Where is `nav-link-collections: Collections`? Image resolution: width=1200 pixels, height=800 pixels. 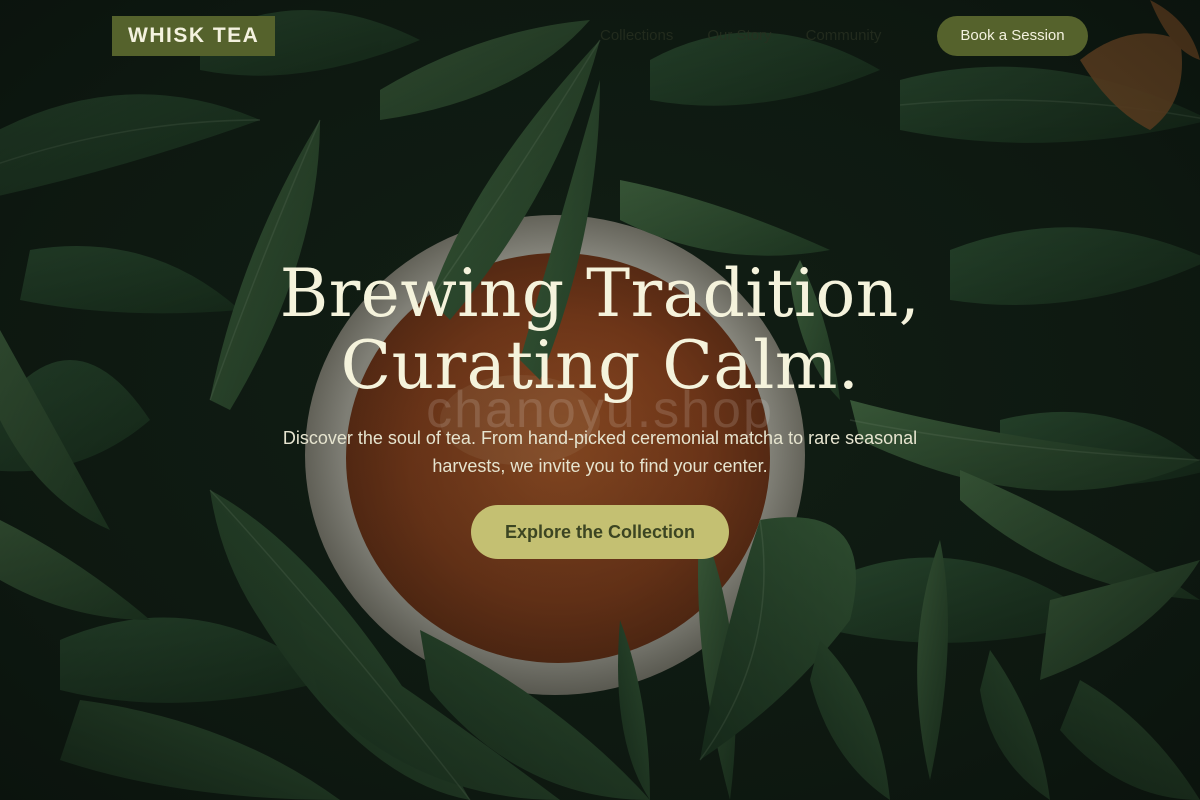 nav-link-collections: Collections is located at coordinates (636, 36).